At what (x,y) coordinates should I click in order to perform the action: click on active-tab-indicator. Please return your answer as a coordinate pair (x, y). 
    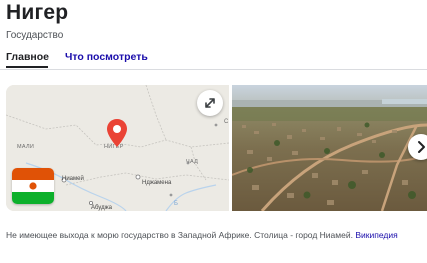
    Looking at the image, I should click on (27, 67).